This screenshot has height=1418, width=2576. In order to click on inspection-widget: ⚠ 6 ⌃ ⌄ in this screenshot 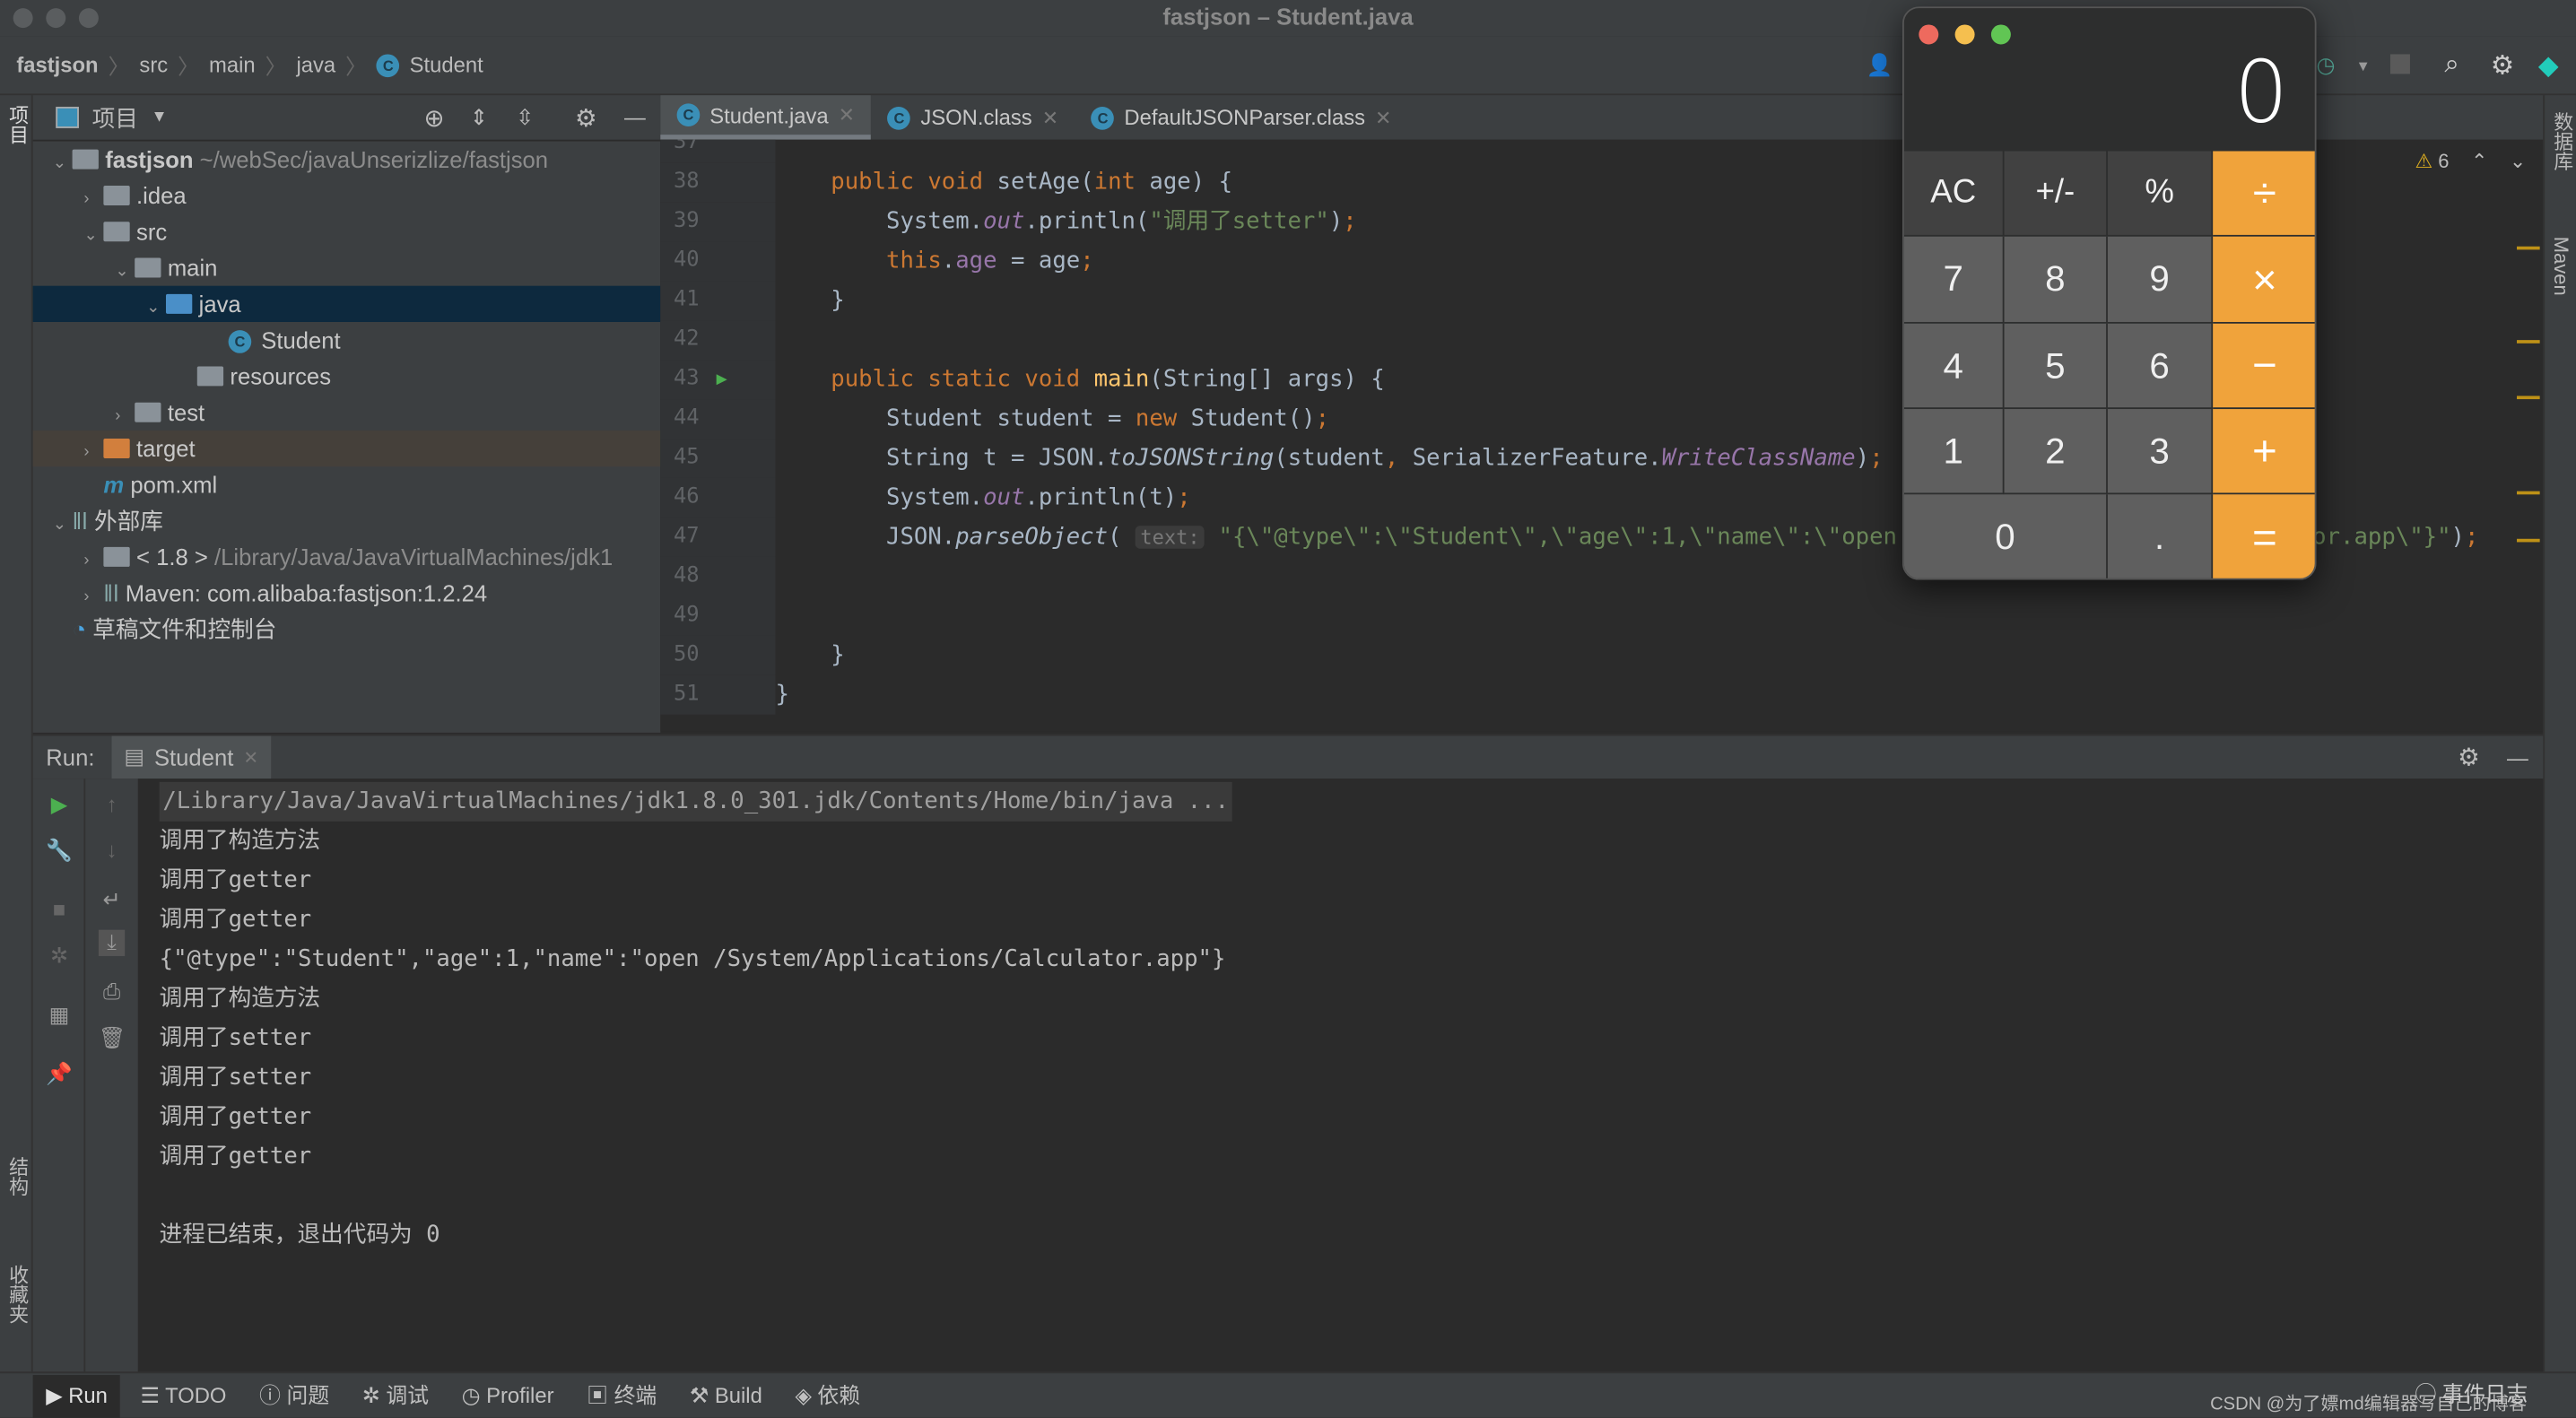, I will do `click(2470, 161)`.